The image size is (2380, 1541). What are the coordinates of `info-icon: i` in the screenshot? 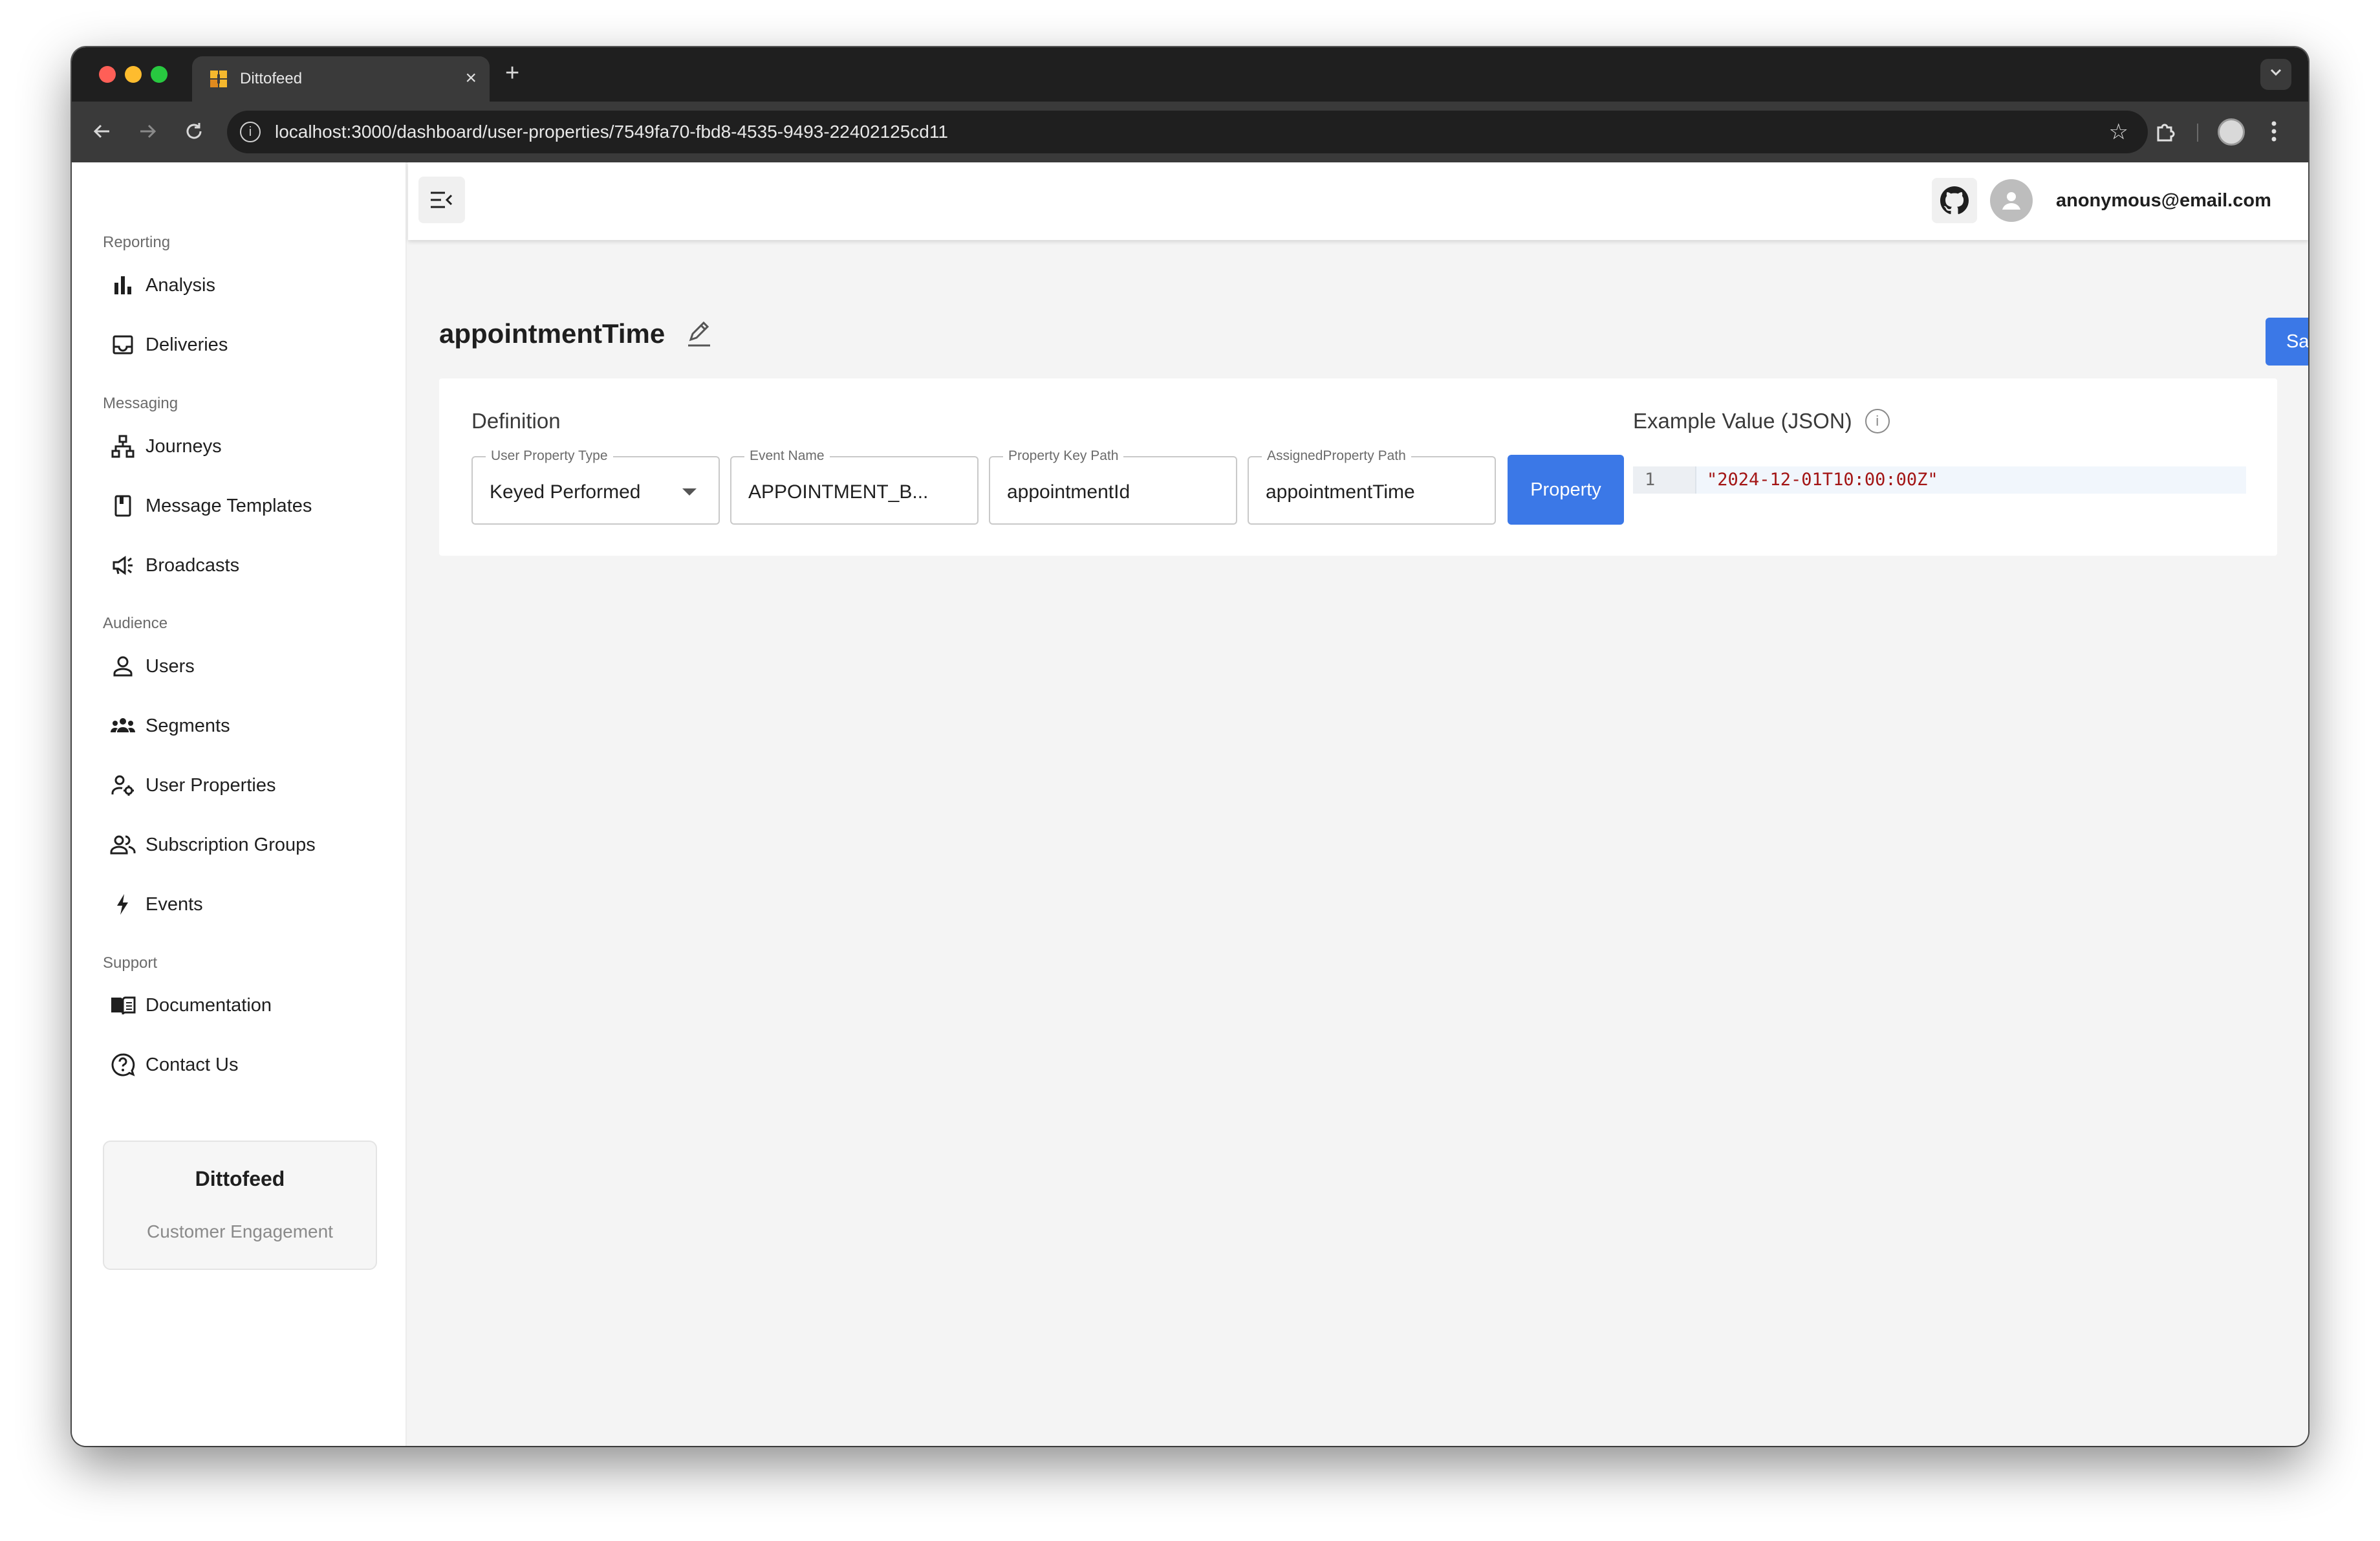 It's located at (1878, 421).